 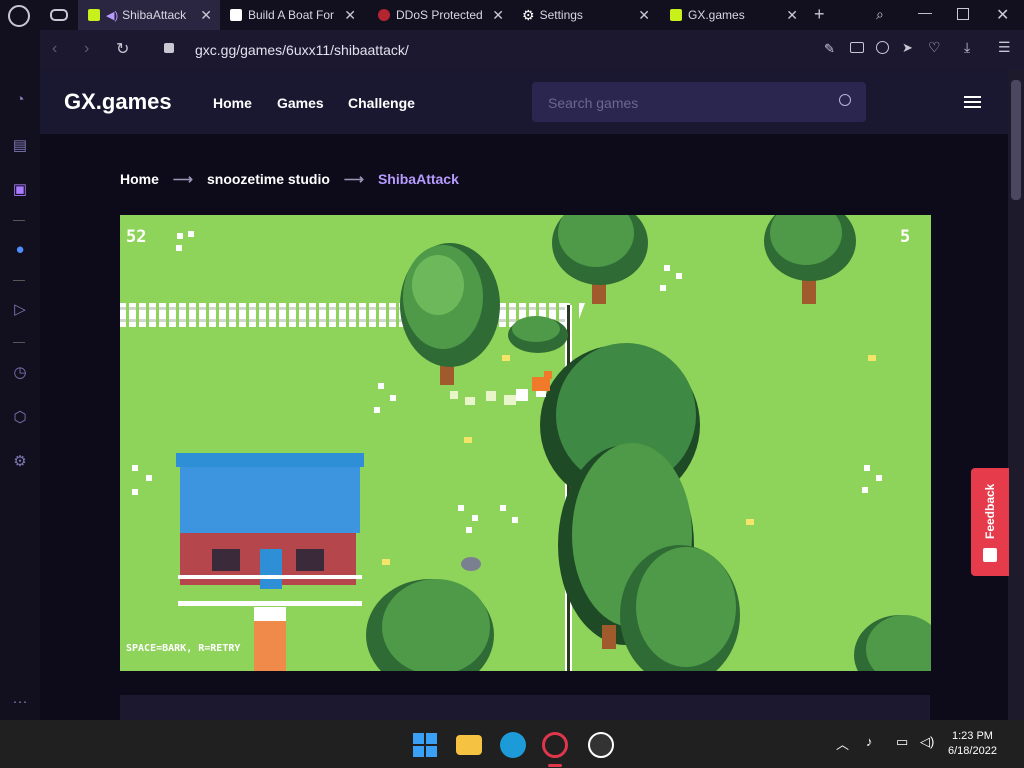 What do you see at coordinates (236, 15) in the screenshot?
I see `roblox-favicon-icon` at bounding box center [236, 15].